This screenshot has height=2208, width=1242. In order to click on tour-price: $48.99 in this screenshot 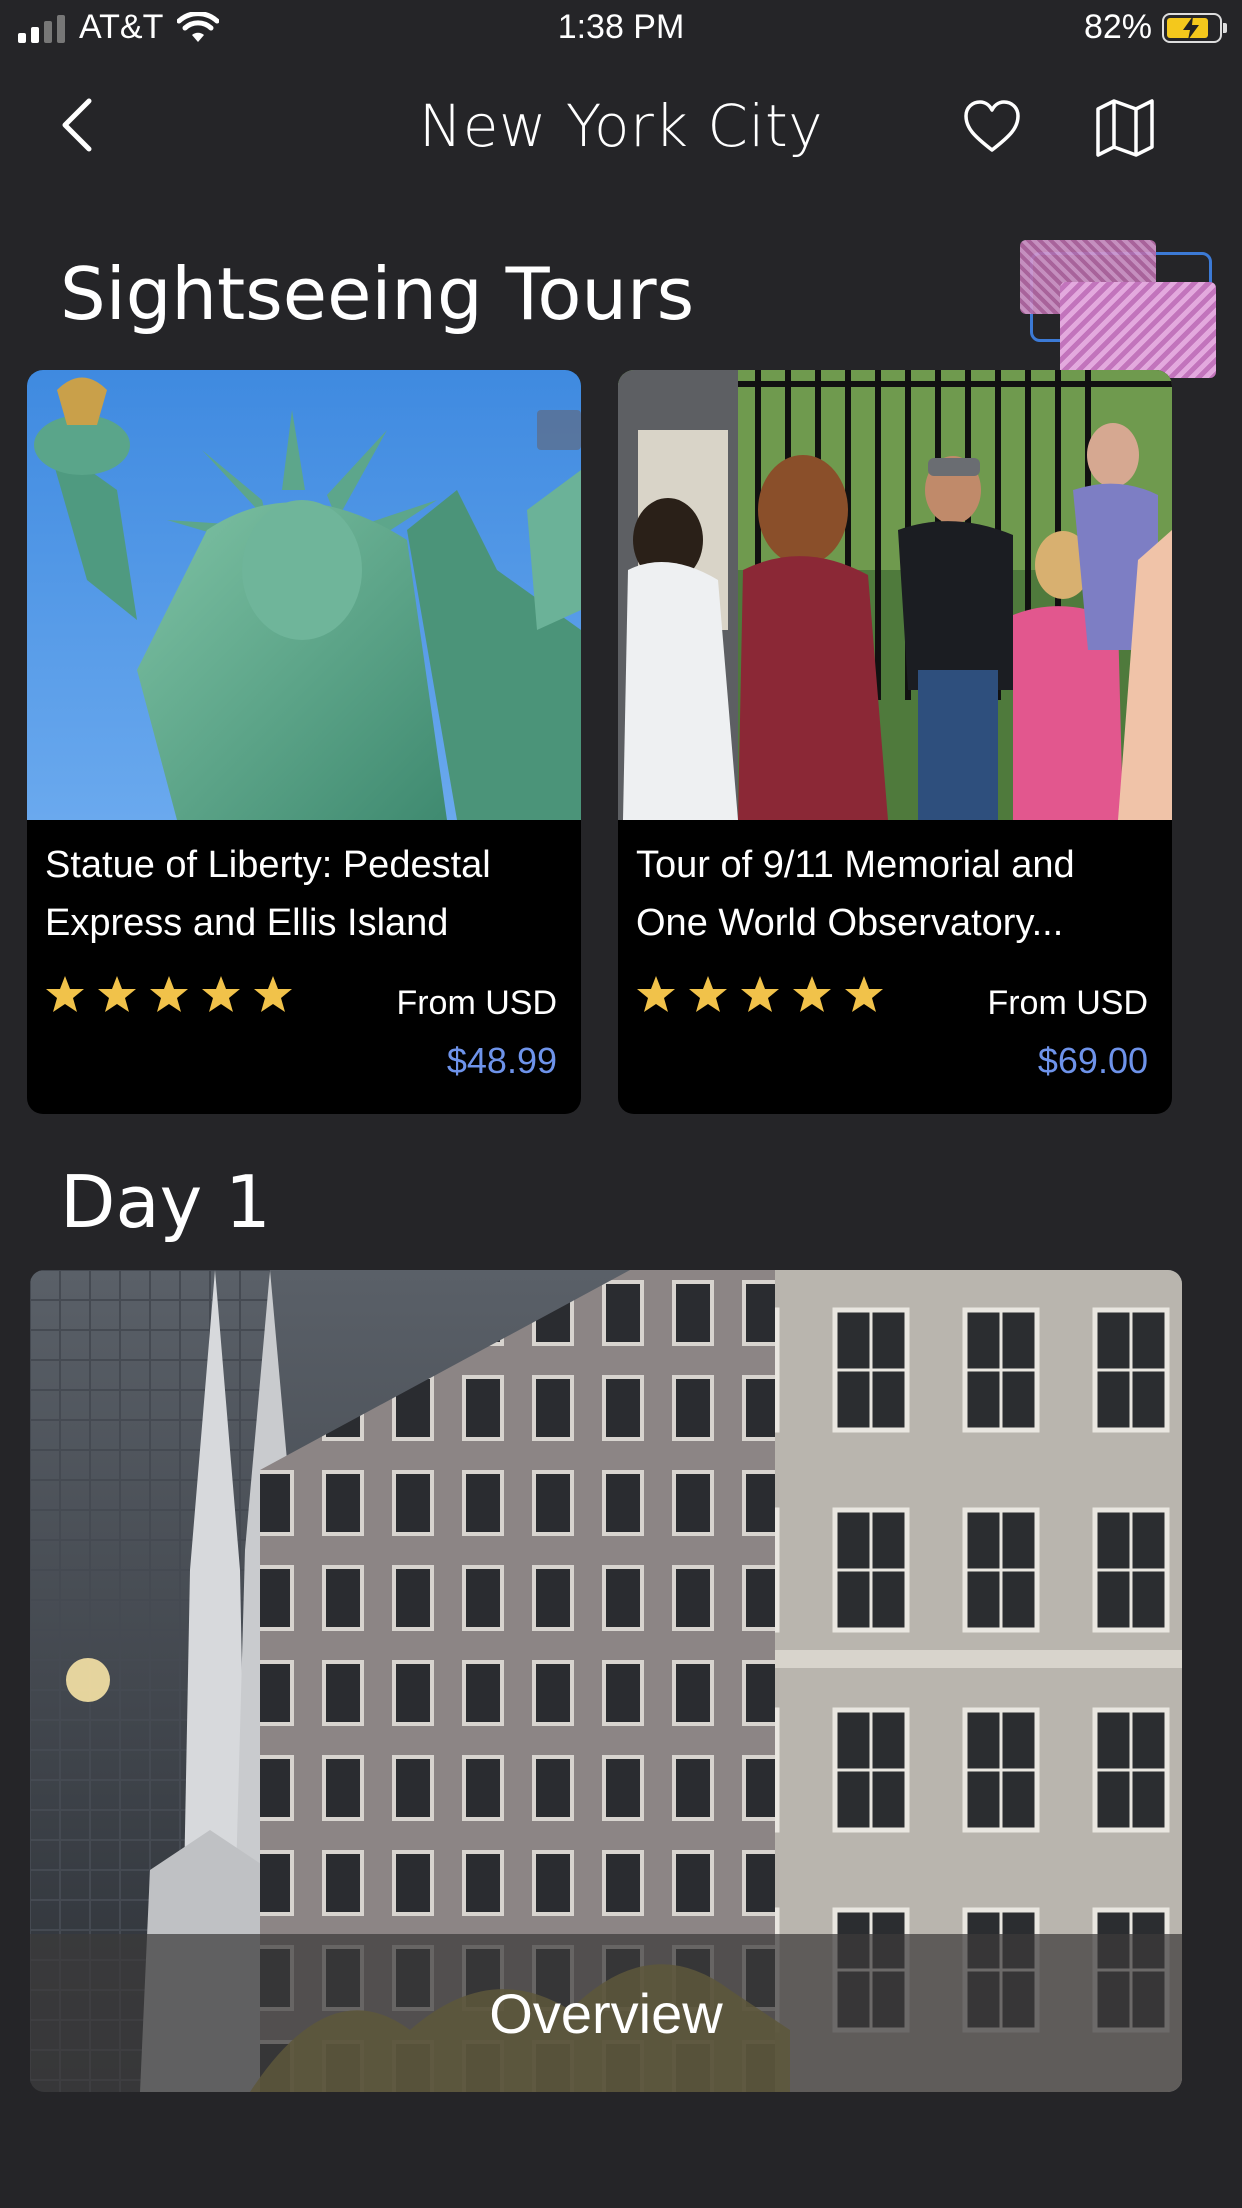, I will do `click(501, 1060)`.